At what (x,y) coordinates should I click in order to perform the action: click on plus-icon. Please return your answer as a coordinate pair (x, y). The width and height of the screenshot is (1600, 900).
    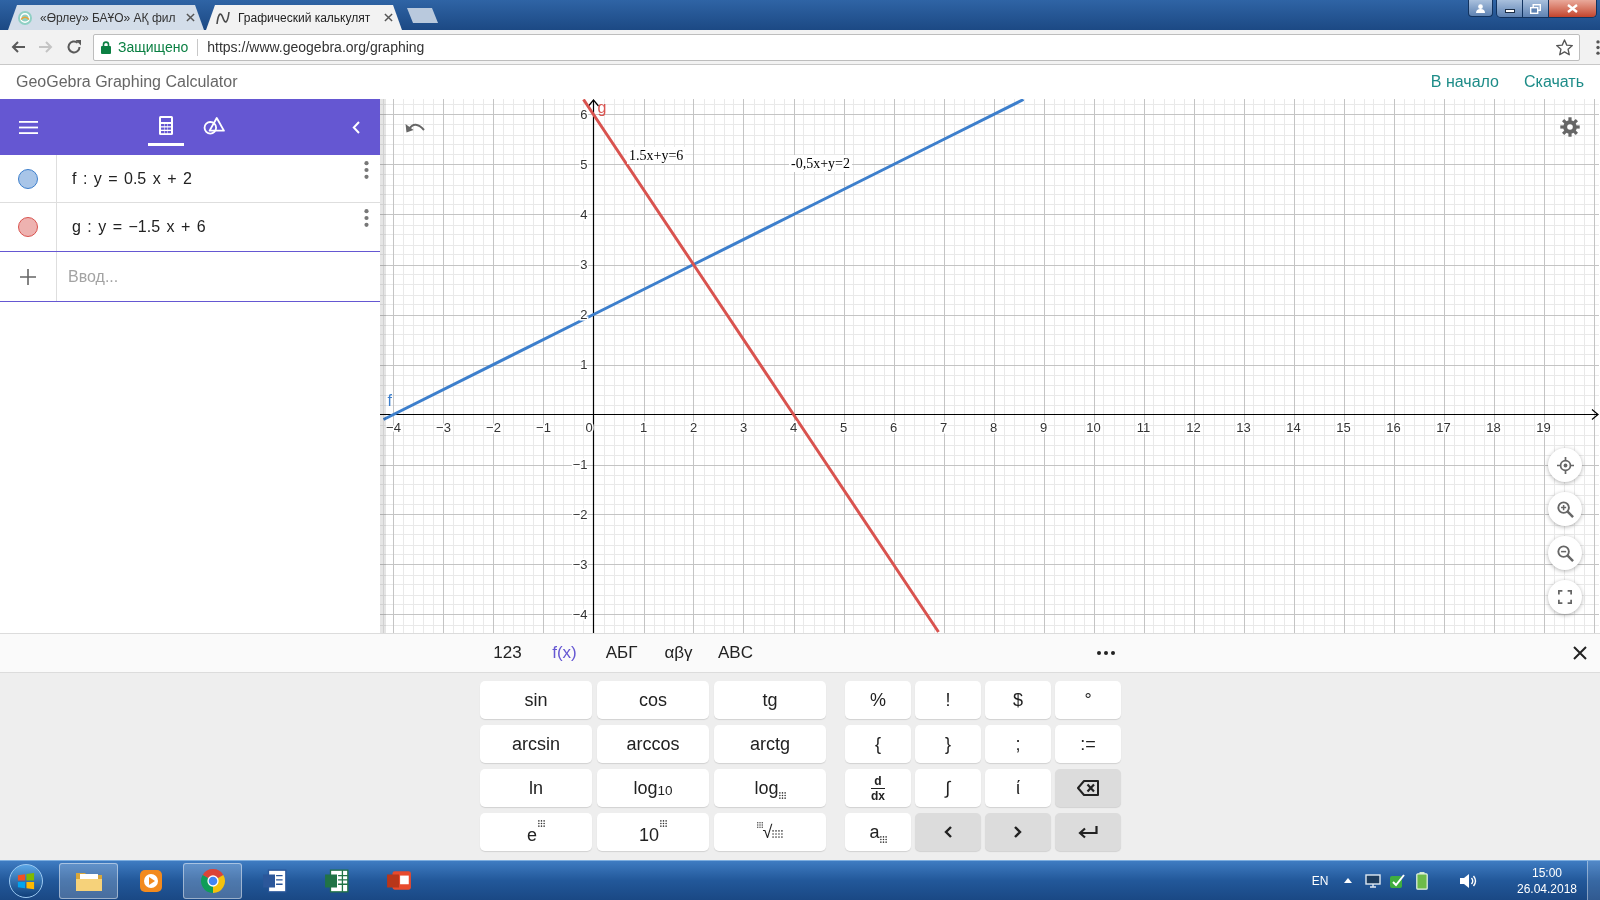
    Looking at the image, I should click on (28, 276).